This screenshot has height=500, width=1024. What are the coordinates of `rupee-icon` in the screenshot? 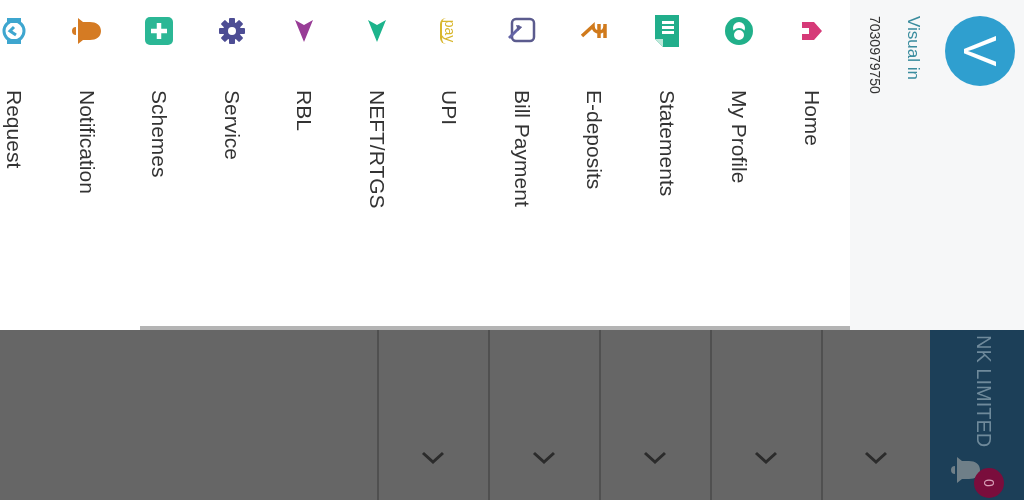 It's located at (594, 31).